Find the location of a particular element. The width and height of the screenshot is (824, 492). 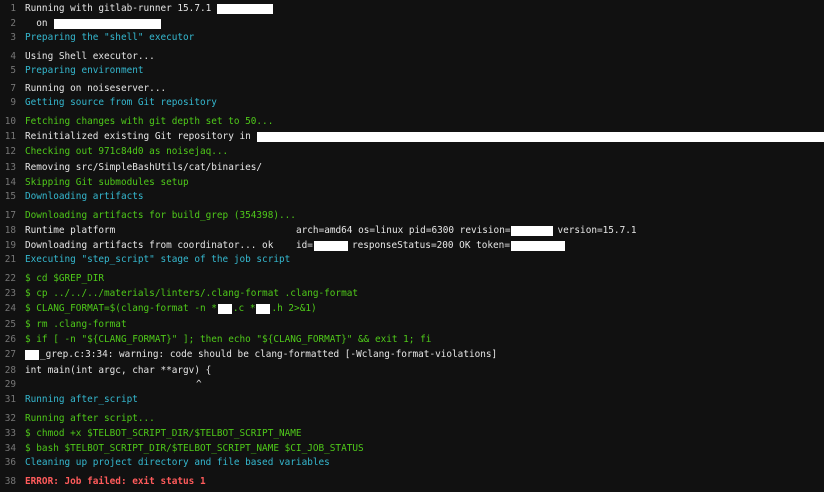

line-number: 9 is located at coordinates (13, 102).